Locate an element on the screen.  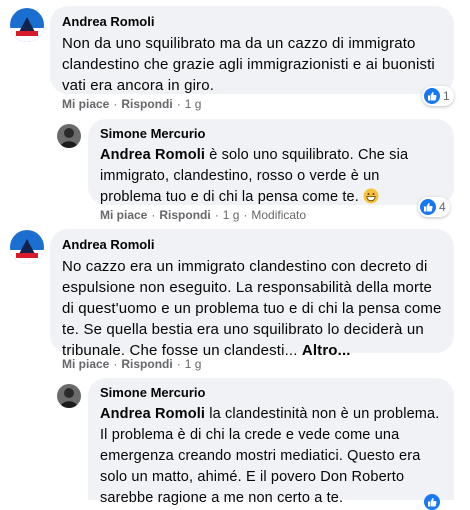
reaction-badge: 1 is located at coordinates (438, 96).